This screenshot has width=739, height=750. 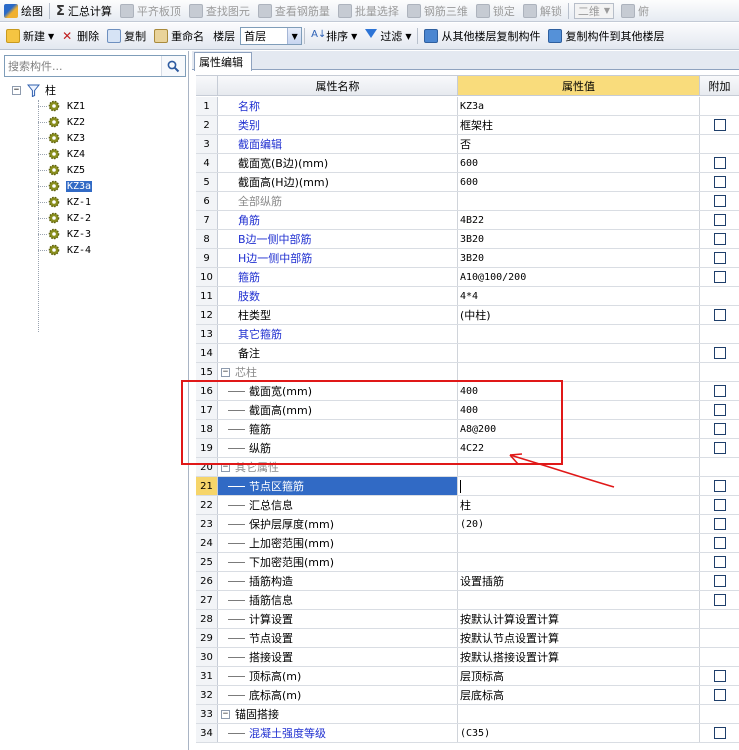 I want to click on search-input, so click(x=83, y=66).